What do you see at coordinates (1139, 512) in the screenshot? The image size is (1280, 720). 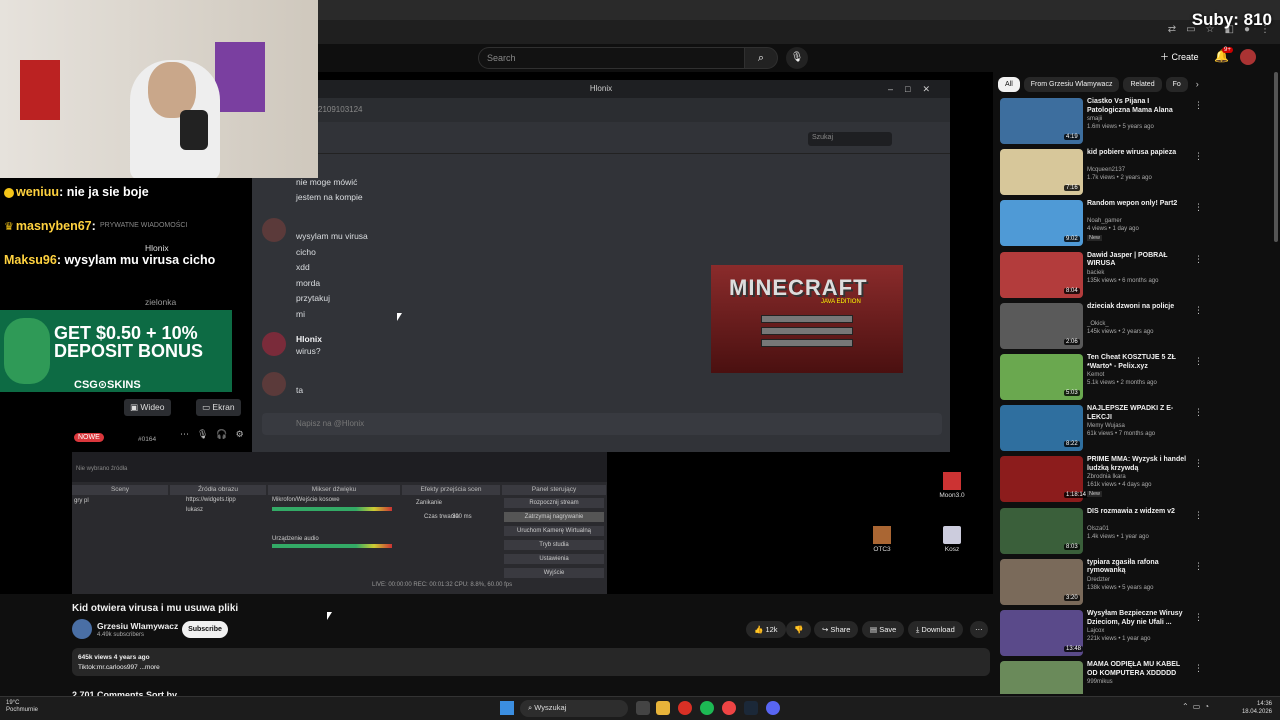 I see `related-video-title: DIS rozmawia z widzem v2` at bounding box center [1139, 512].